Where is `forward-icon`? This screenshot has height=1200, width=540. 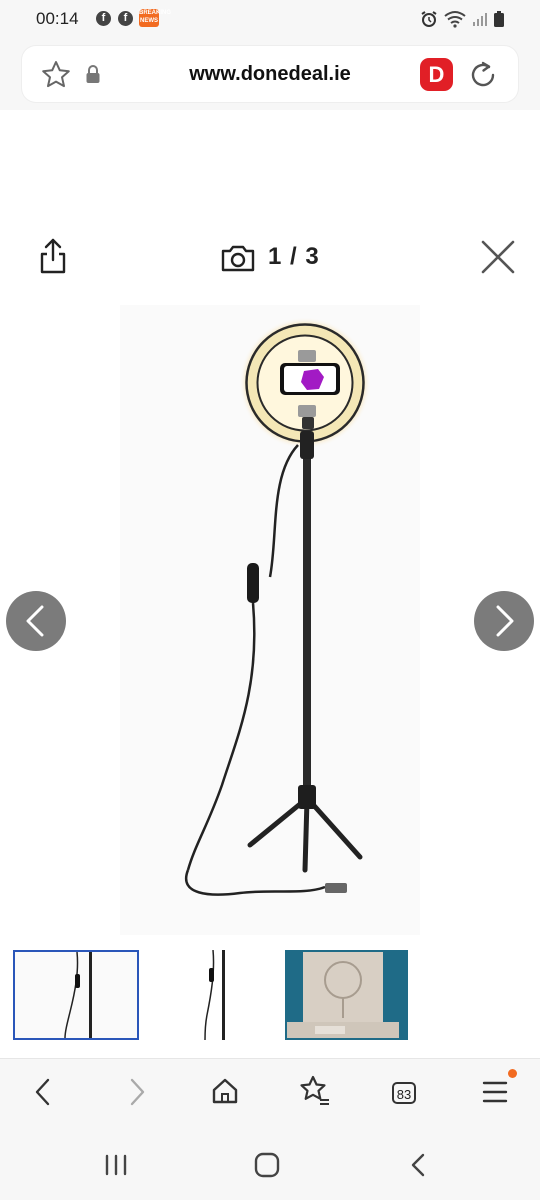
forward-icon is located at coordinates (136, 1092).